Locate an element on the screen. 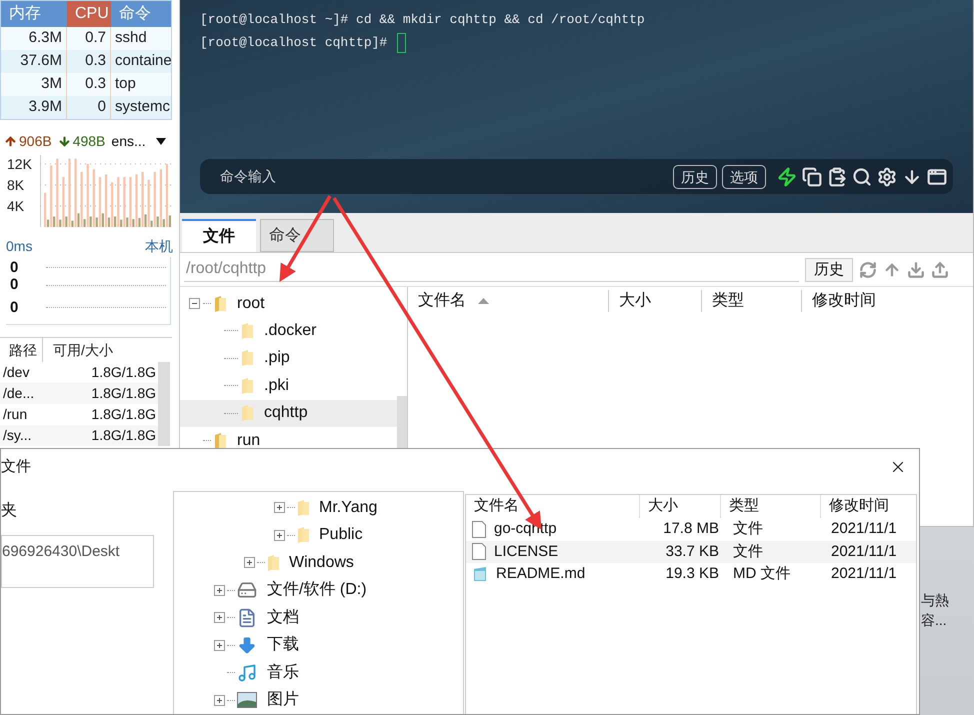  table-cell: 0 is located at coordinates (89, 107).